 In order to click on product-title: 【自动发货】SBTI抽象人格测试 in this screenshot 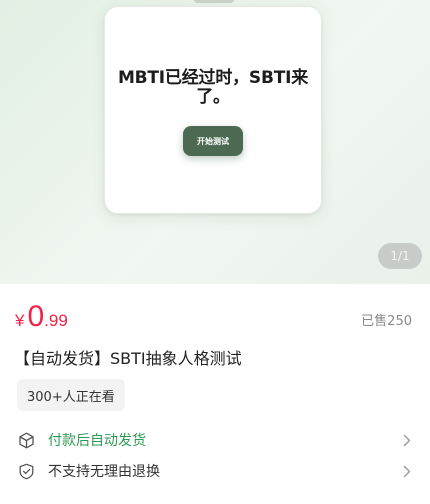, I will do `click(128, 358)`.